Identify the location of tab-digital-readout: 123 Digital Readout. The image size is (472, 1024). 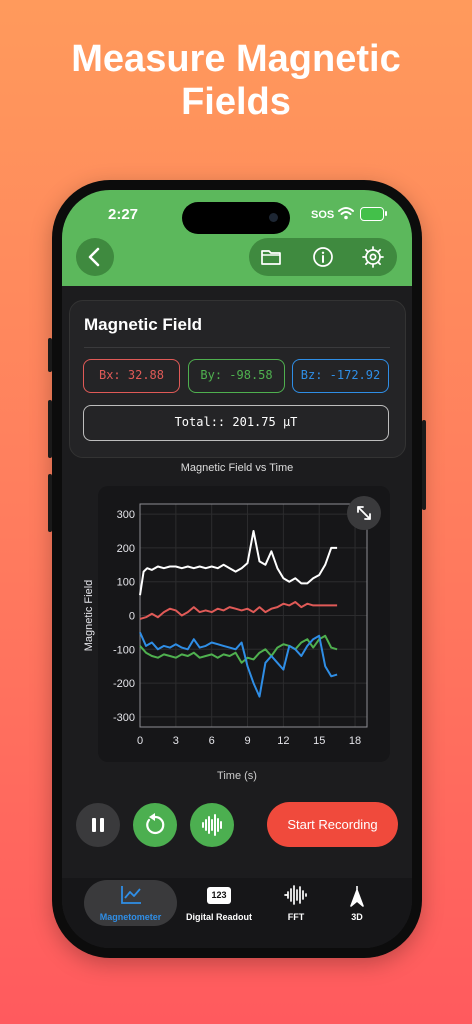
(219, 903).